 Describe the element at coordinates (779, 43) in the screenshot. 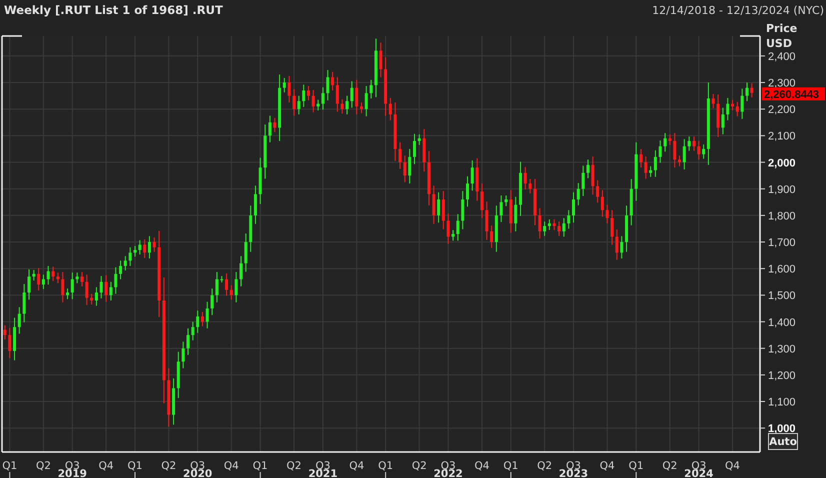

I see `axis-unit: USD` at that location.